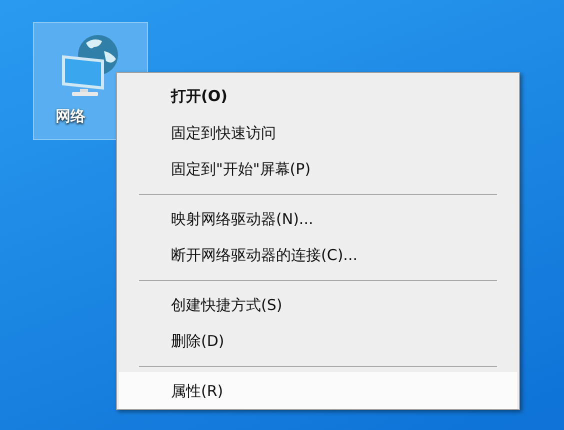 This screenshot has height=430, width=564. What do you see at coordinates (318, 305) in the screenshot?
I see `menu-item: 创建快捷方式(S)` at bounding box center [318, 305].